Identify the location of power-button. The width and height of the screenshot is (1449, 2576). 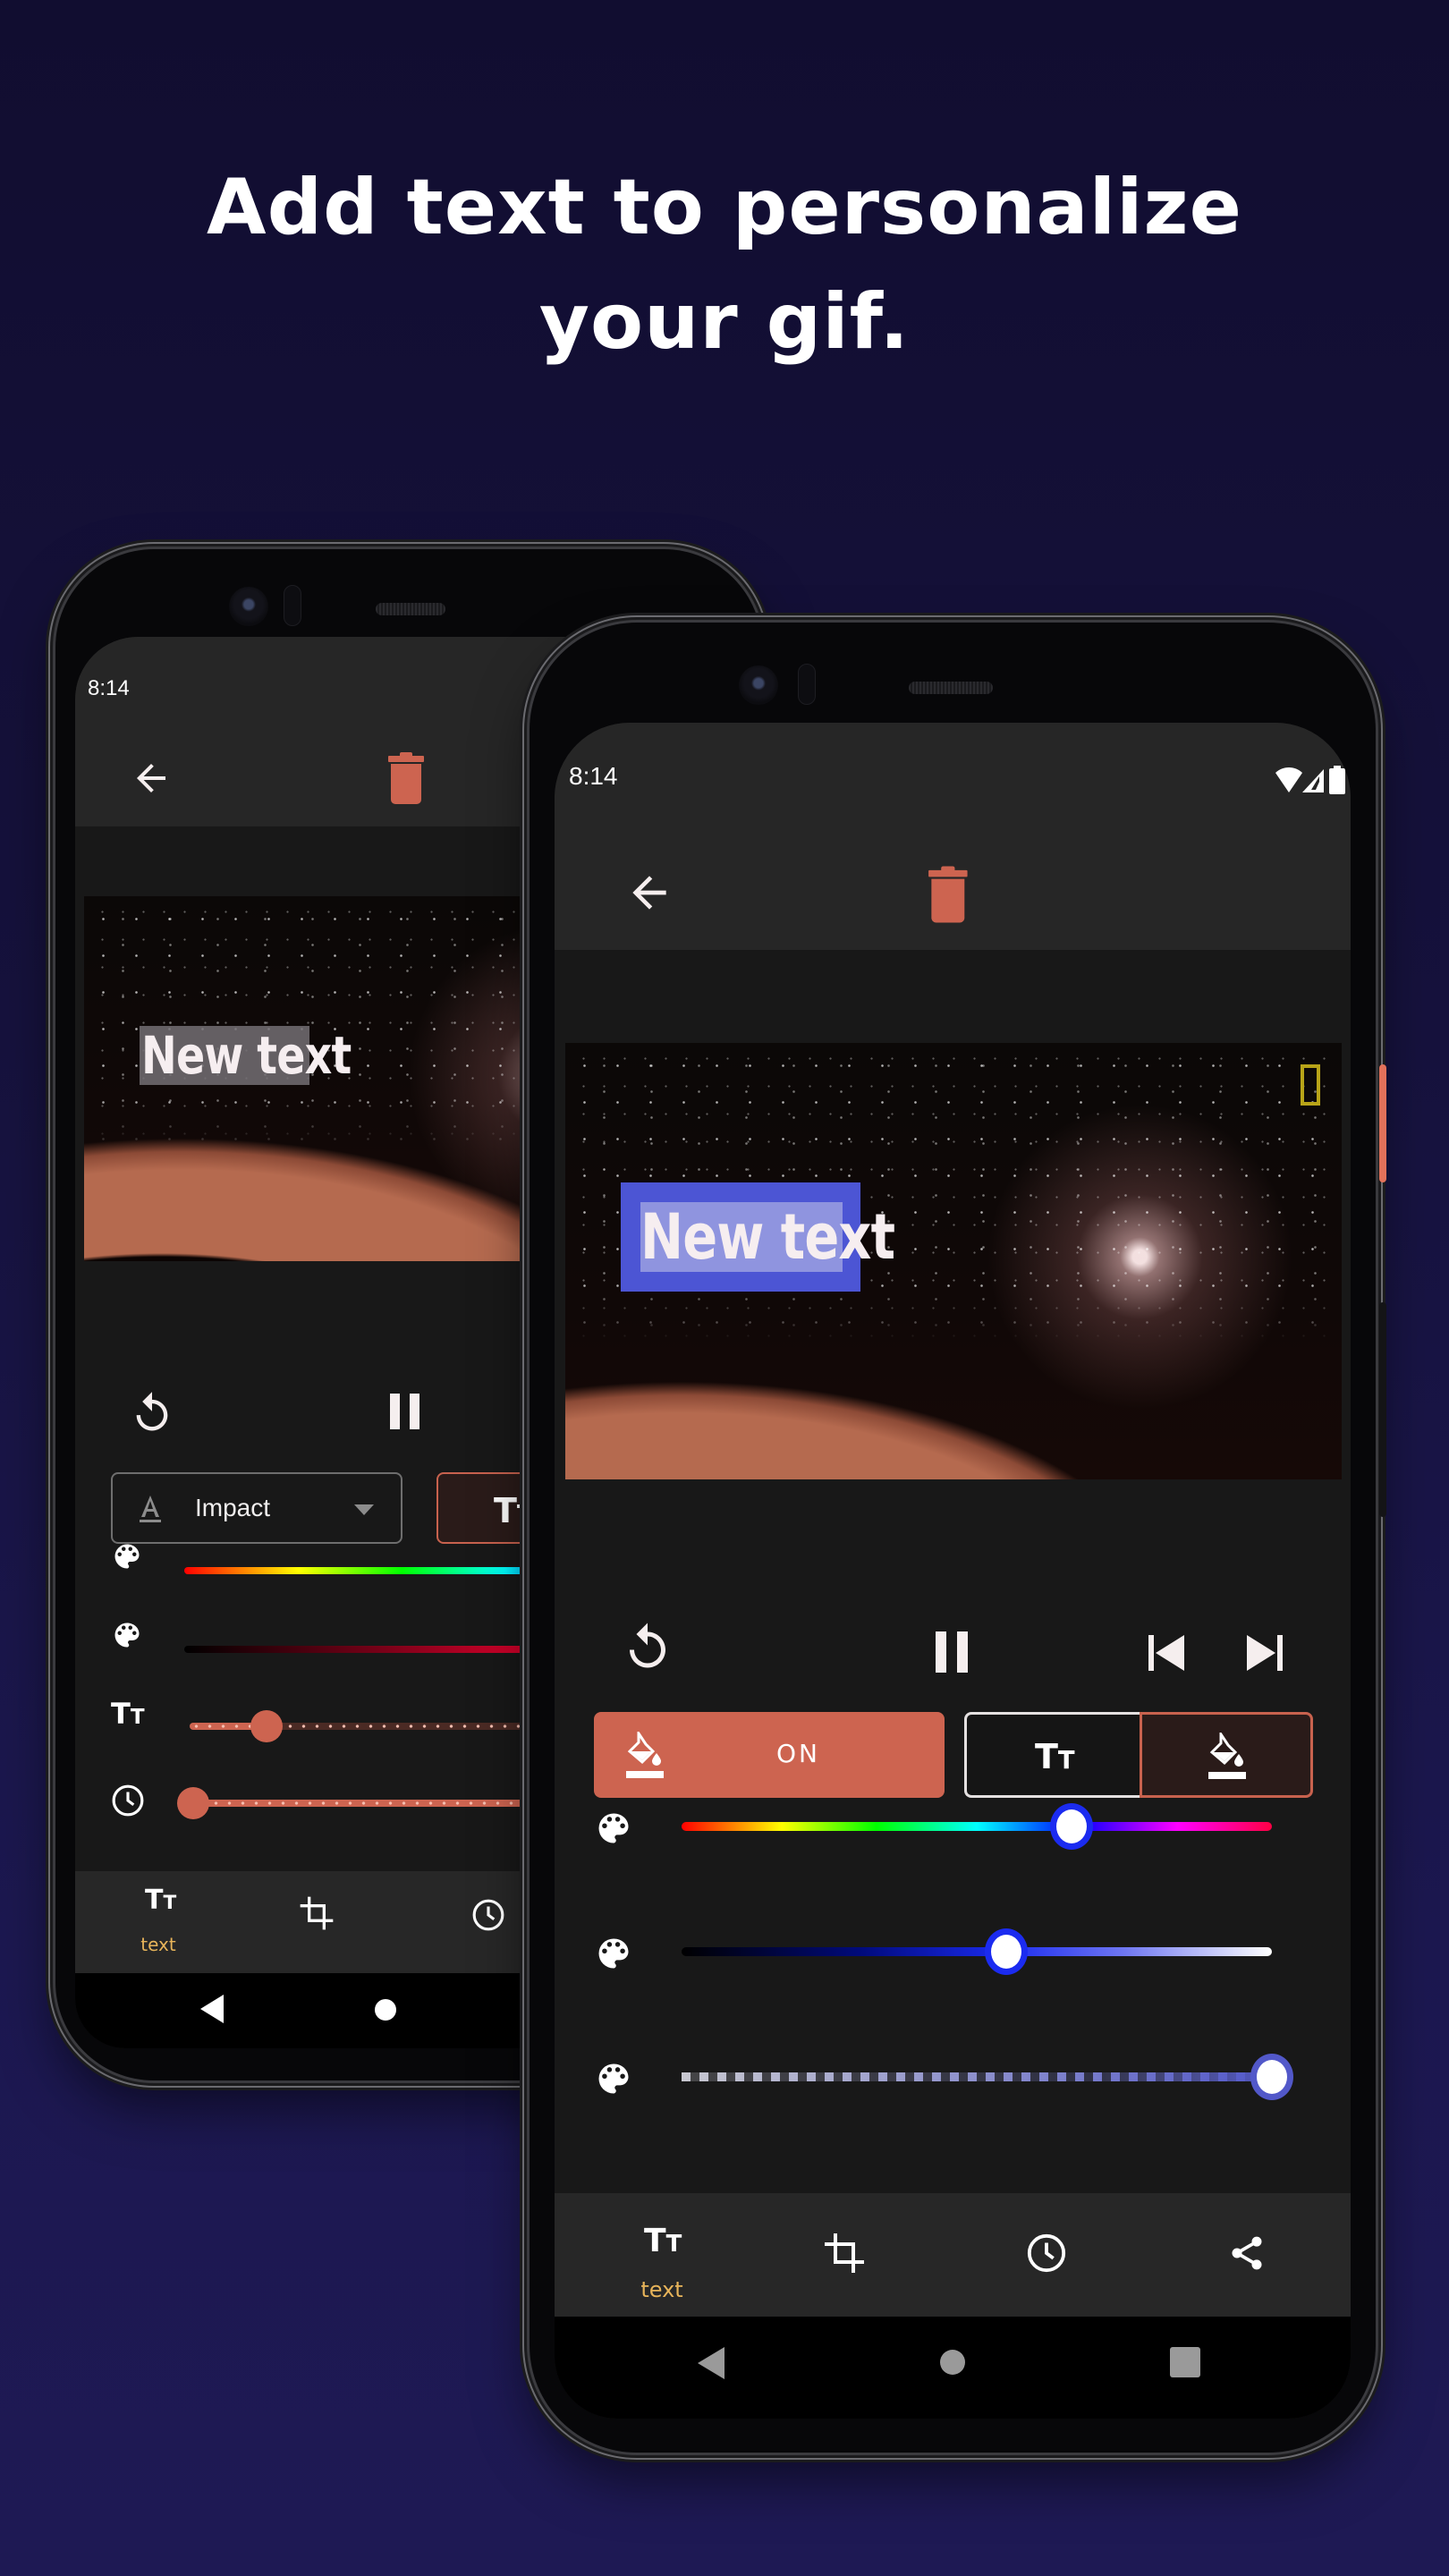
(1382, 1123).